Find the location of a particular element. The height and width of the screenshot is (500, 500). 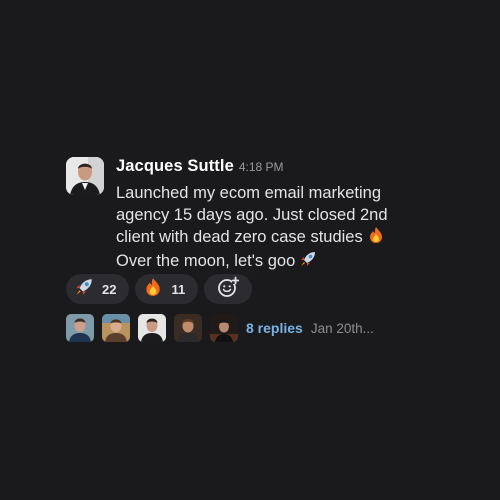

message-line-with-emoji: client with dead zero case studies is located at coordinates (281, 238).